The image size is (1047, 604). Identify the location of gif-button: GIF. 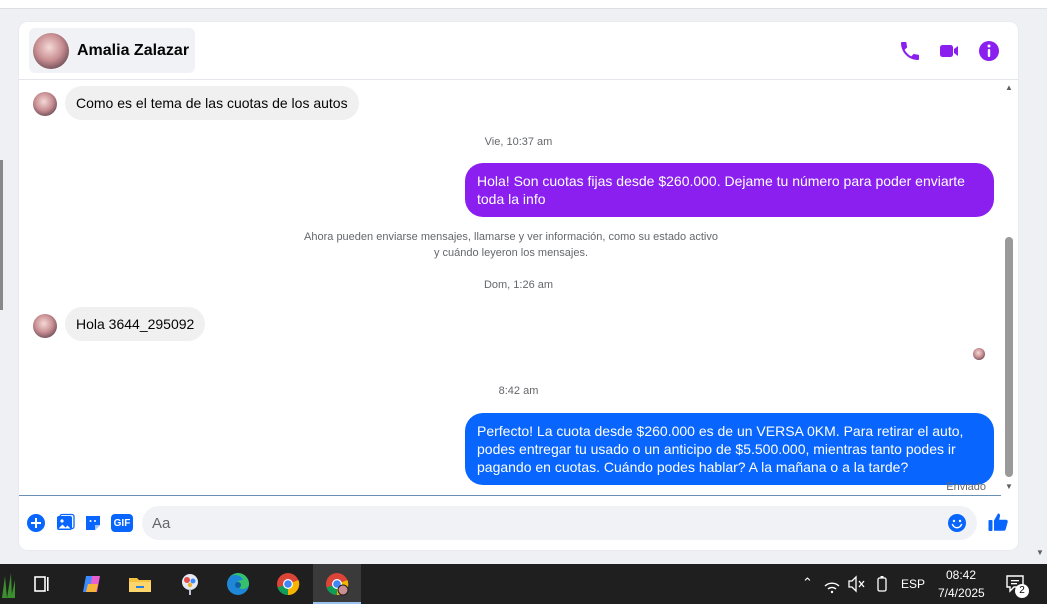
(122, 523).